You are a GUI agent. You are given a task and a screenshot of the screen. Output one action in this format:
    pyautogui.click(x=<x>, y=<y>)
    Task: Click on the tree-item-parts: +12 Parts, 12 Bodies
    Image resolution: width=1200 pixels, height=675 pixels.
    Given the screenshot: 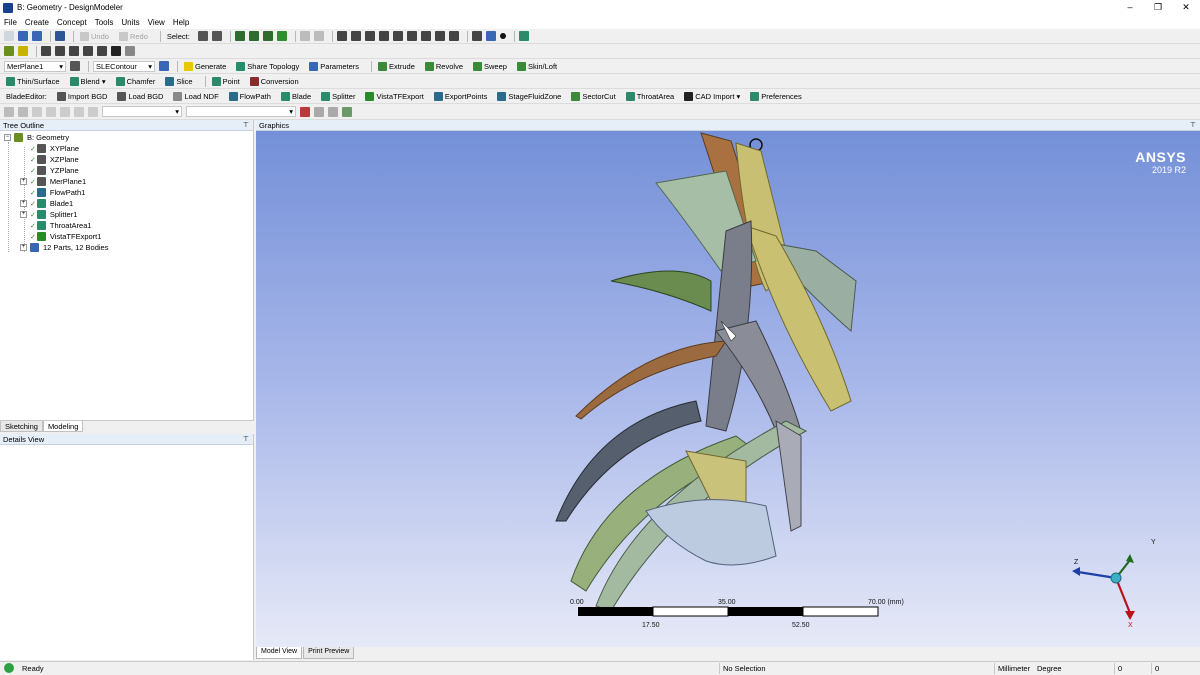 What is the action you would take?
    pyautogui.click(x=64, y=247)
    